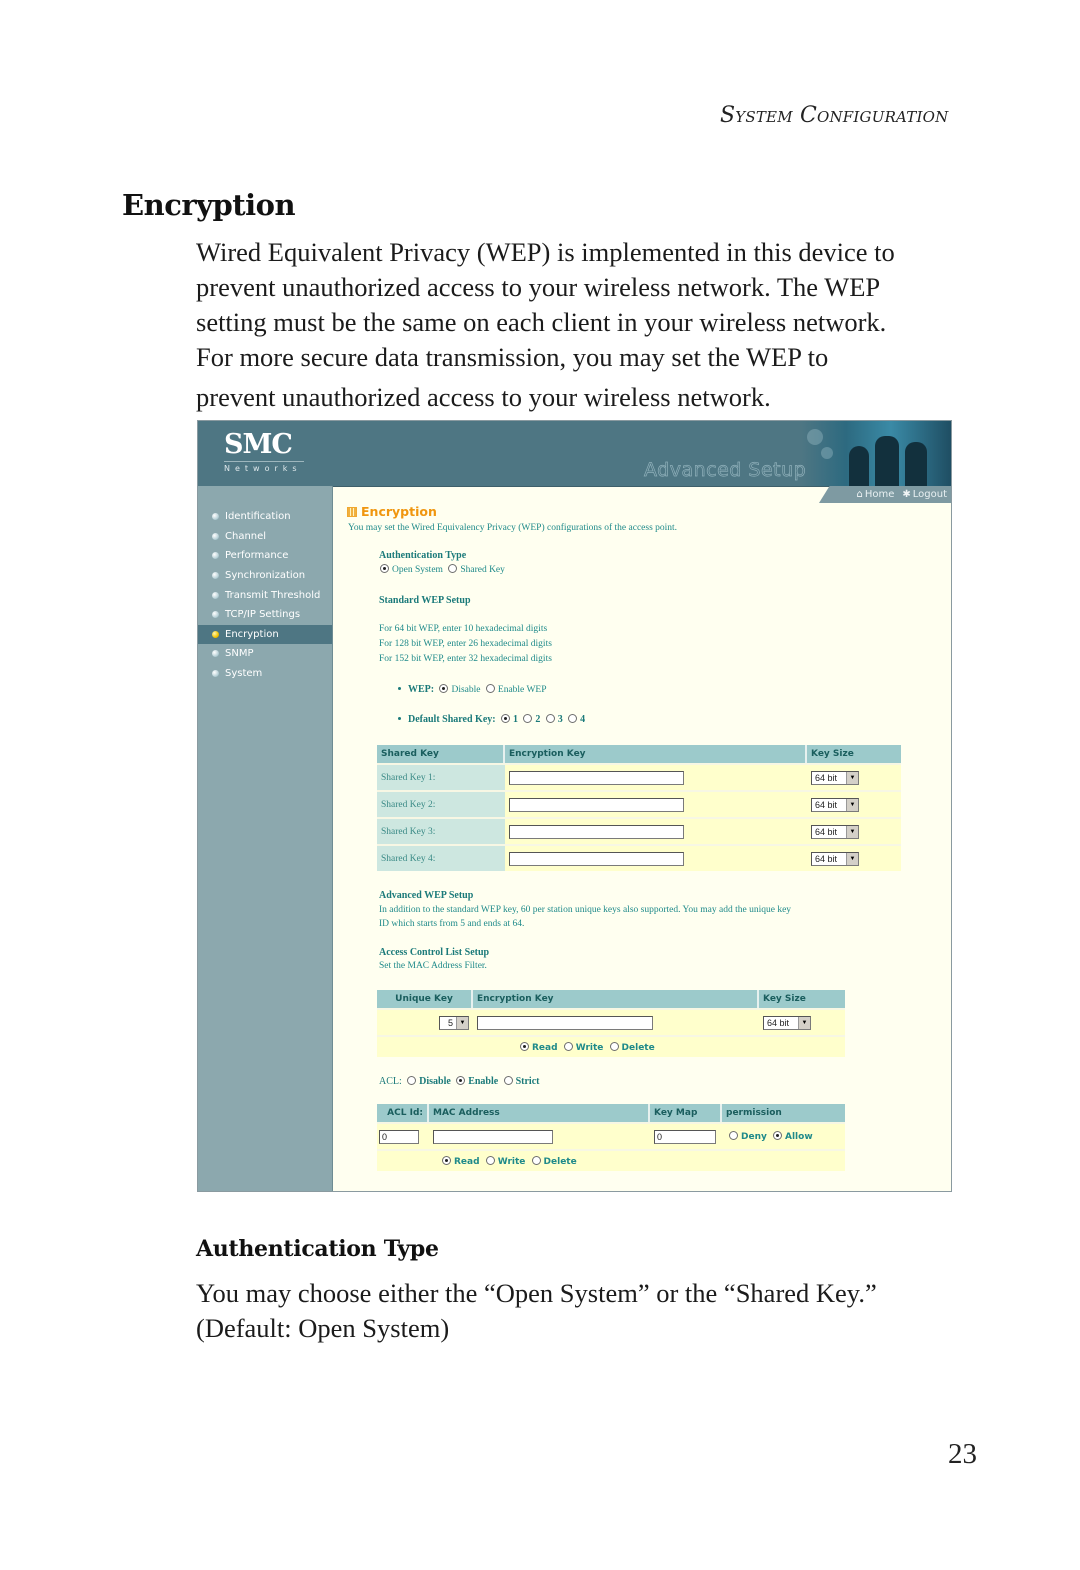 The height and width of the screenshot is (1570, 1080). I want to click on key-size-1-select: 64 bit ▼, so click(835, 777).